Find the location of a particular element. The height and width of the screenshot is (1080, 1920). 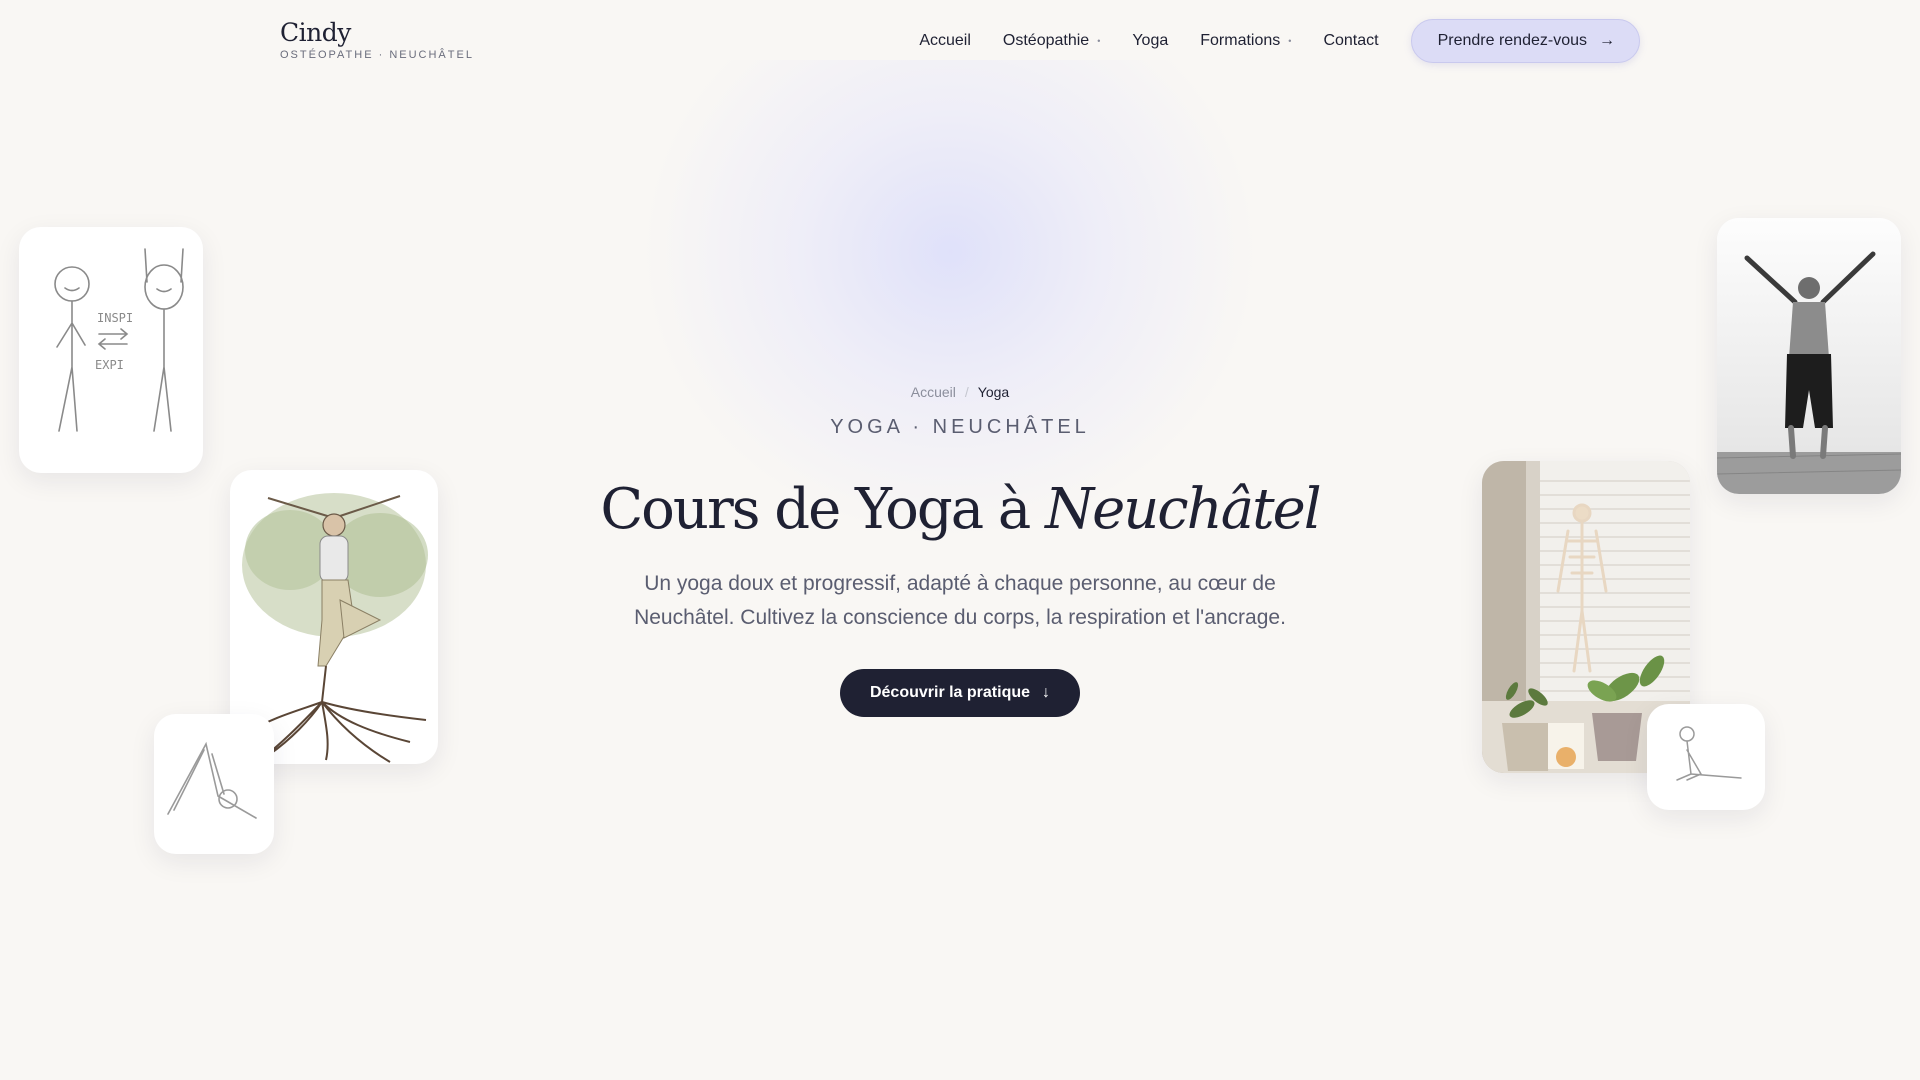

title-italic: Neuchâtel is located at coordinates (1183, 509).